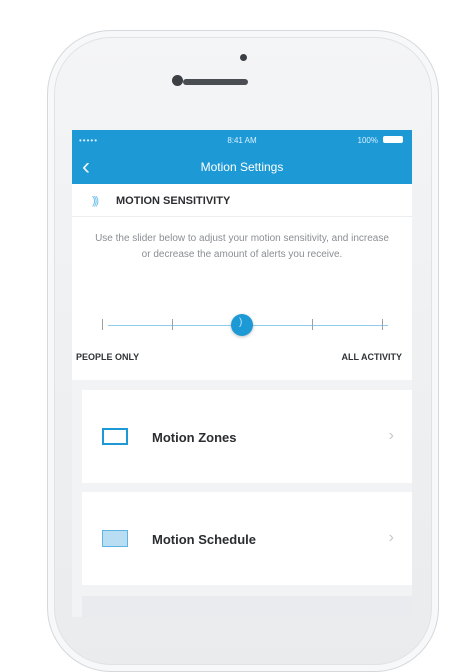 The image size is (475, 672). Describe the element at coordinates (115, 436) in the screenshot. I see `zones-frame-icon` at that location.